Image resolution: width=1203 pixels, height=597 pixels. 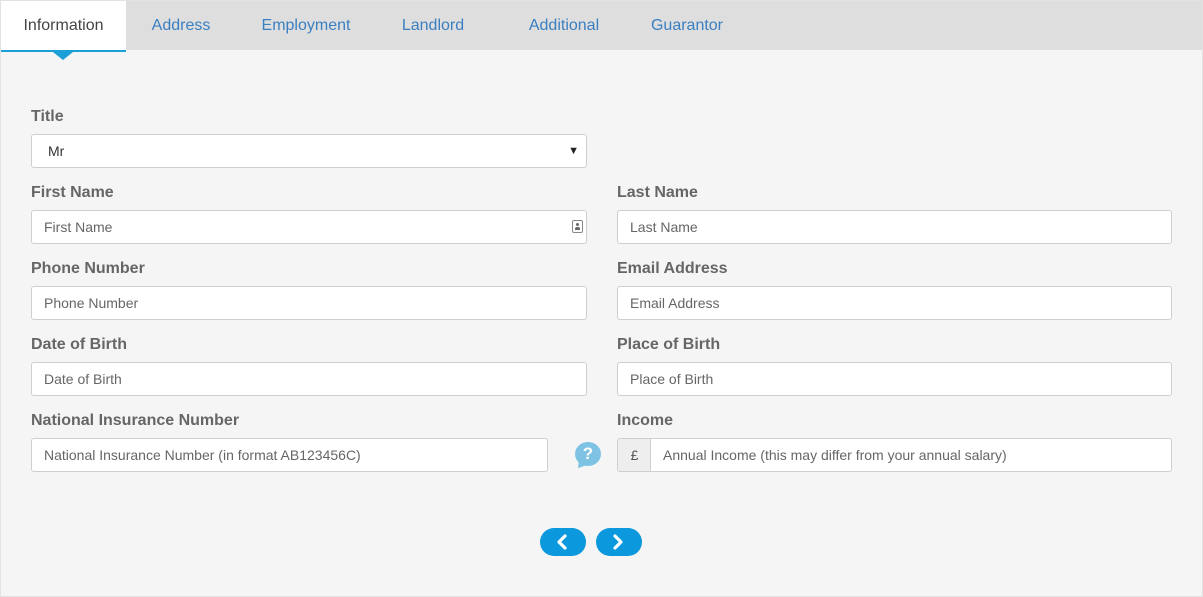 What do you see at coordinates (56, 151) in the screenshot?
I see `title-select-value: Mr` at bounding box center [56, 151].